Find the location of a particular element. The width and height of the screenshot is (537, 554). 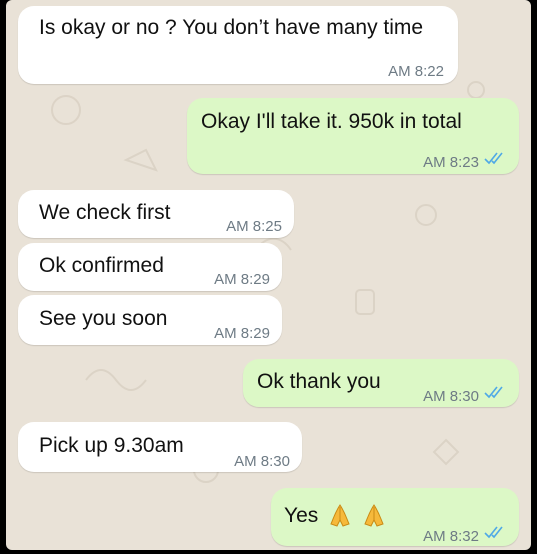

message-bubble-incoming: Ok confirmed AM 8:29 is located at coordinates (150, 267).